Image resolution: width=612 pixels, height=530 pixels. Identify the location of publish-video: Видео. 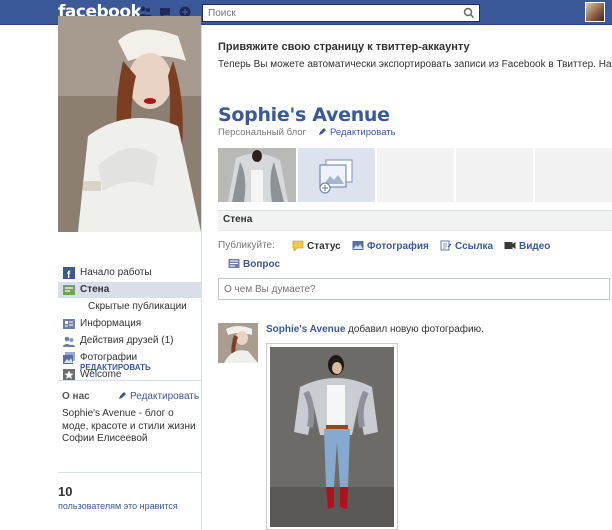
(527, 246).